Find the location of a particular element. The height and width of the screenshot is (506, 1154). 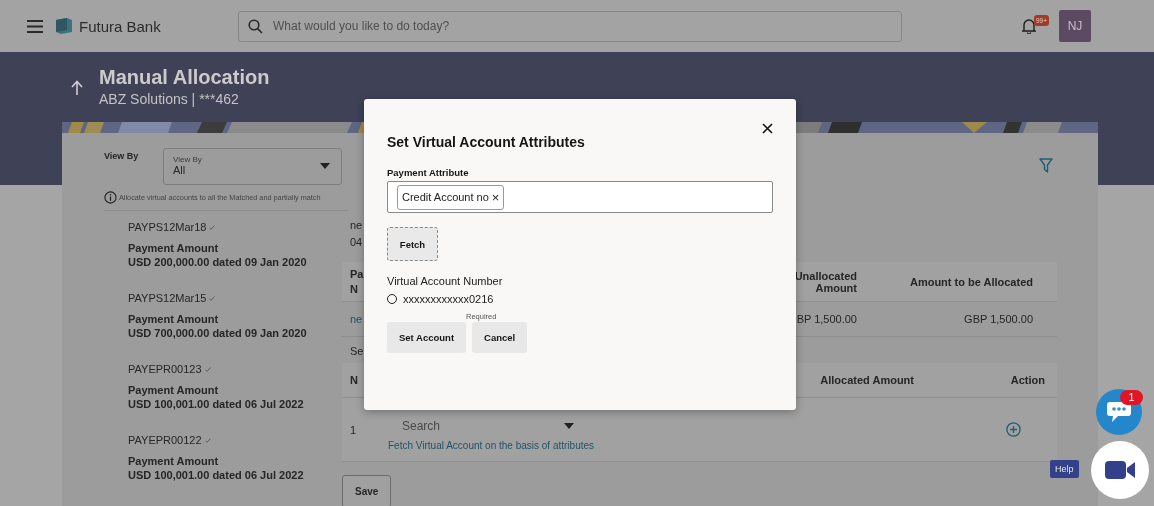

column-header: Amount to be Allocated is located at coordinates (971, 281).